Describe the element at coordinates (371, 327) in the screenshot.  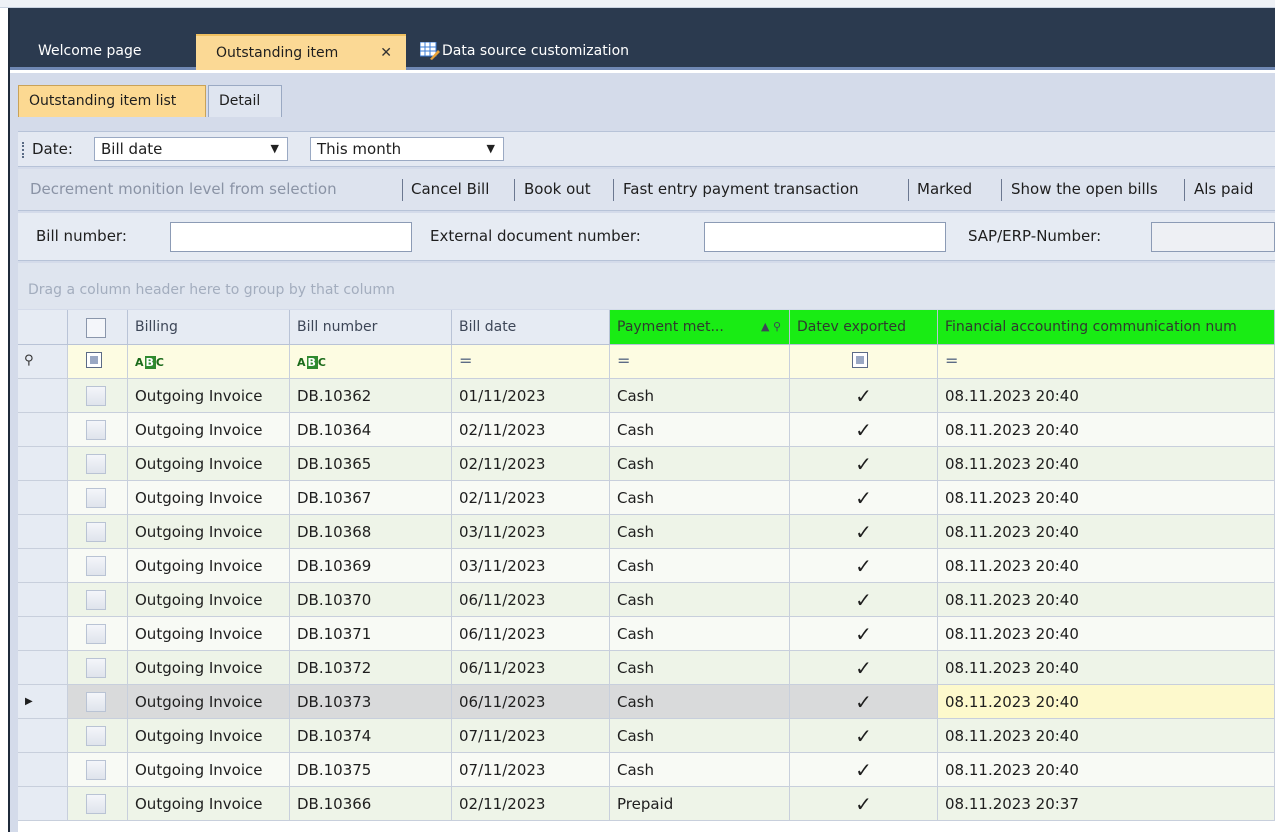
I see `column-header-bill-number: Bill number` at that location.